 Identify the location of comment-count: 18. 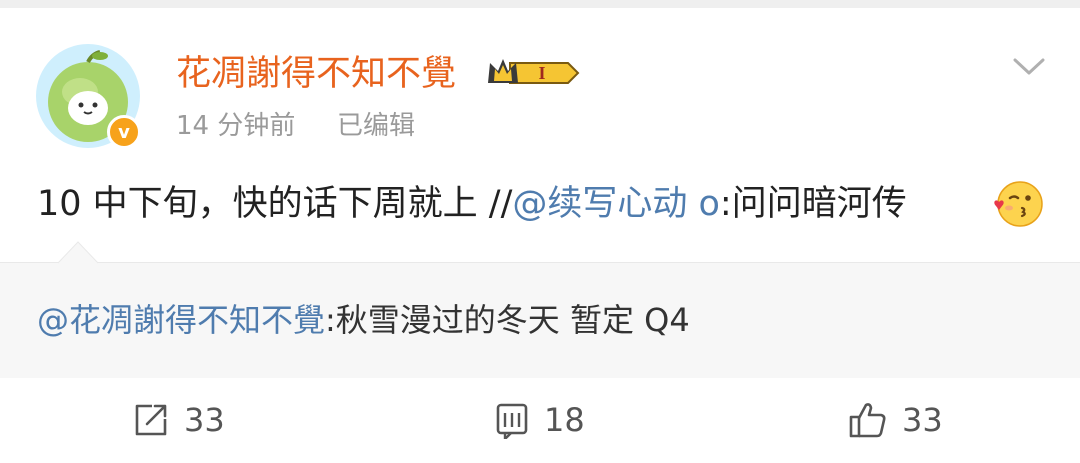
(564, 420).